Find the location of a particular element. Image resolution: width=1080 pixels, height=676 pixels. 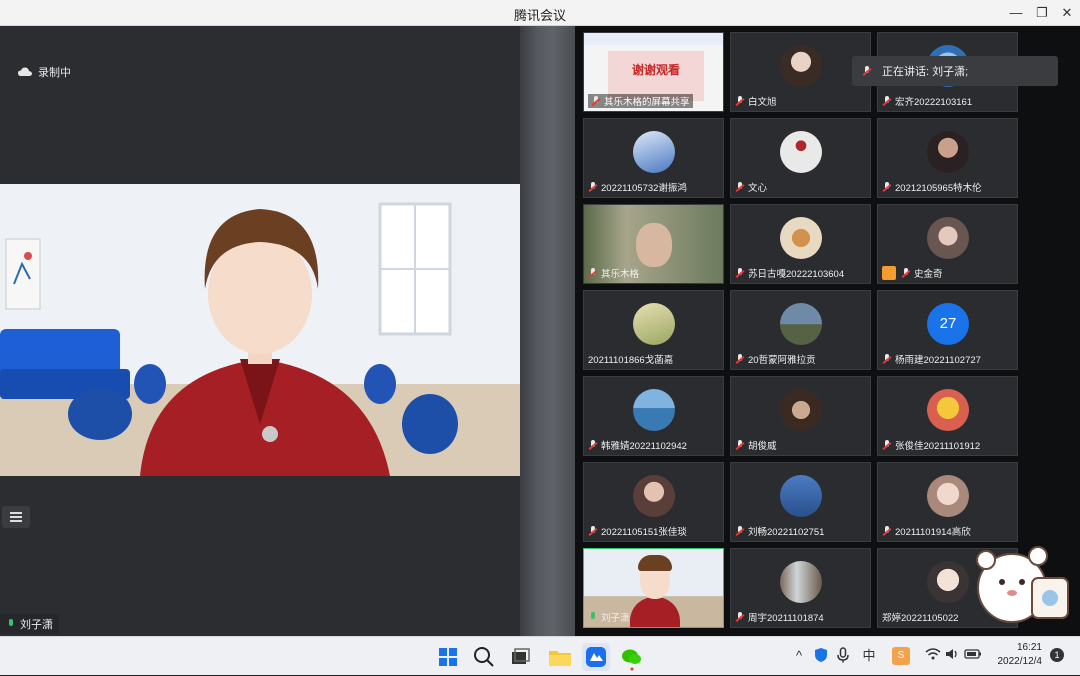

restore-icon: ❐ is located at coordinates (1042, 13).